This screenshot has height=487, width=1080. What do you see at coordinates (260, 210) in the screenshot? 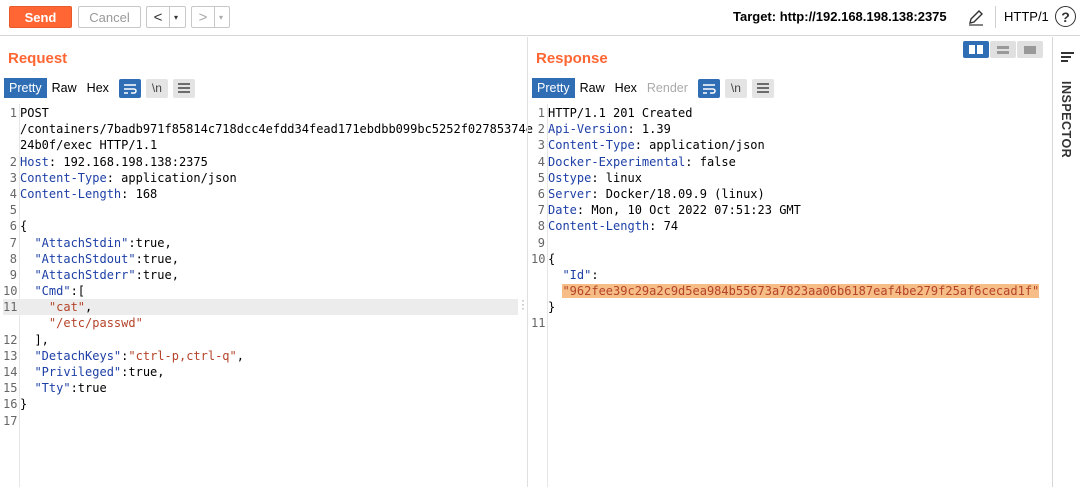
I see `code-line: 5` at bounding box center [260, 210].